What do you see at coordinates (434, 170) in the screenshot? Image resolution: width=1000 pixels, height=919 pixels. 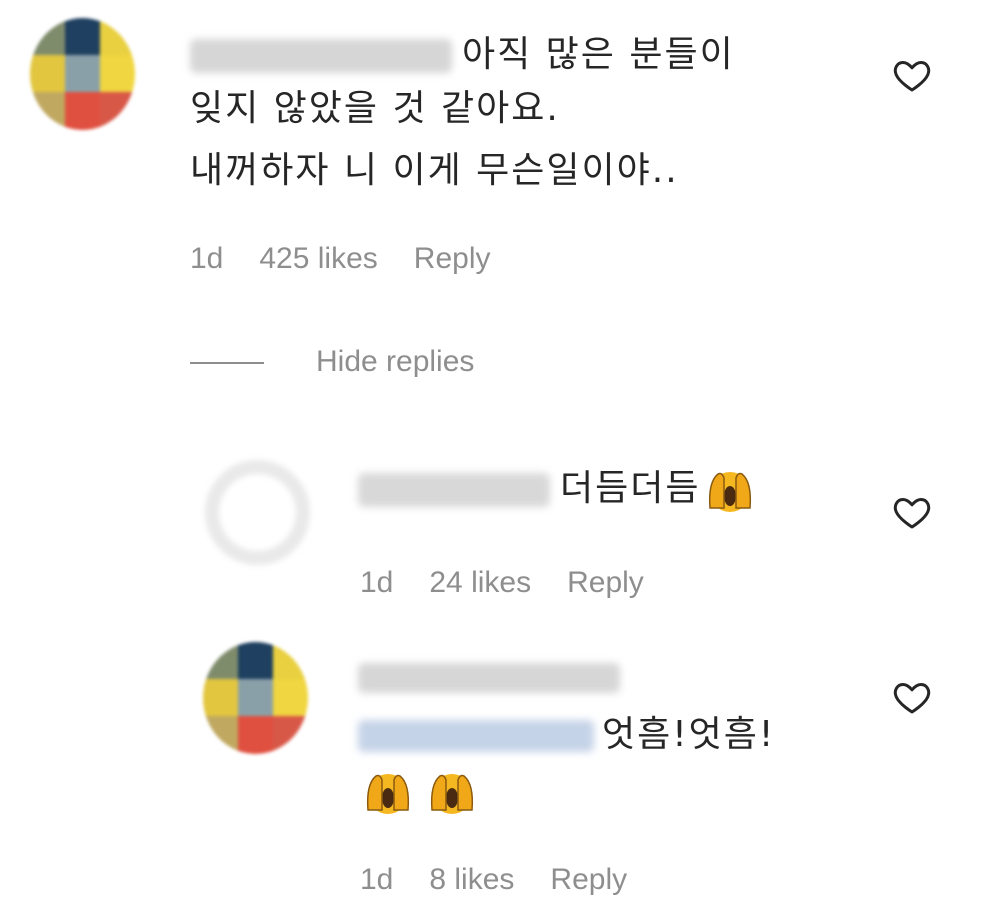 I see `comment-text-line: 내꺼하자 니 이게 무슨일이야..` at bounding box center [434, 170].